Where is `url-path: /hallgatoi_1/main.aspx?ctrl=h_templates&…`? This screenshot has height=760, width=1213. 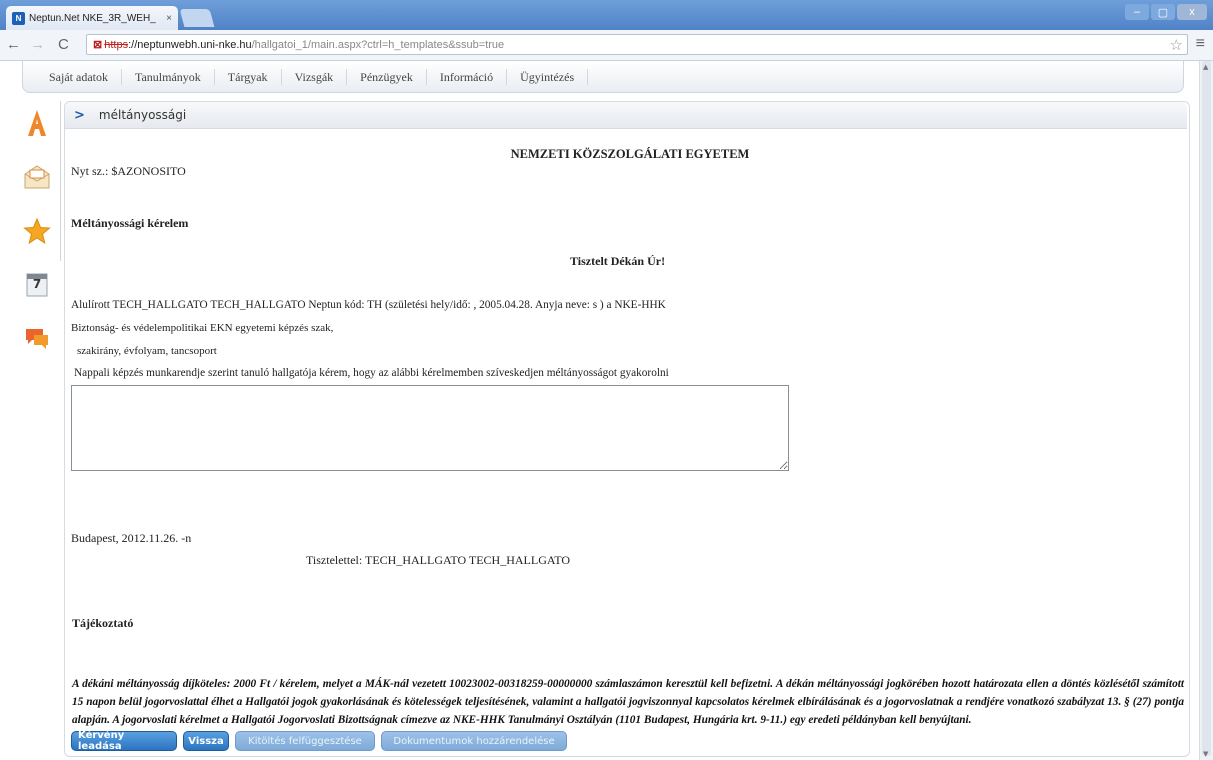
url-path: /hallgatoi_1/main.aspx?ctrl=h_templates&… is located at coordinates (378, 44).